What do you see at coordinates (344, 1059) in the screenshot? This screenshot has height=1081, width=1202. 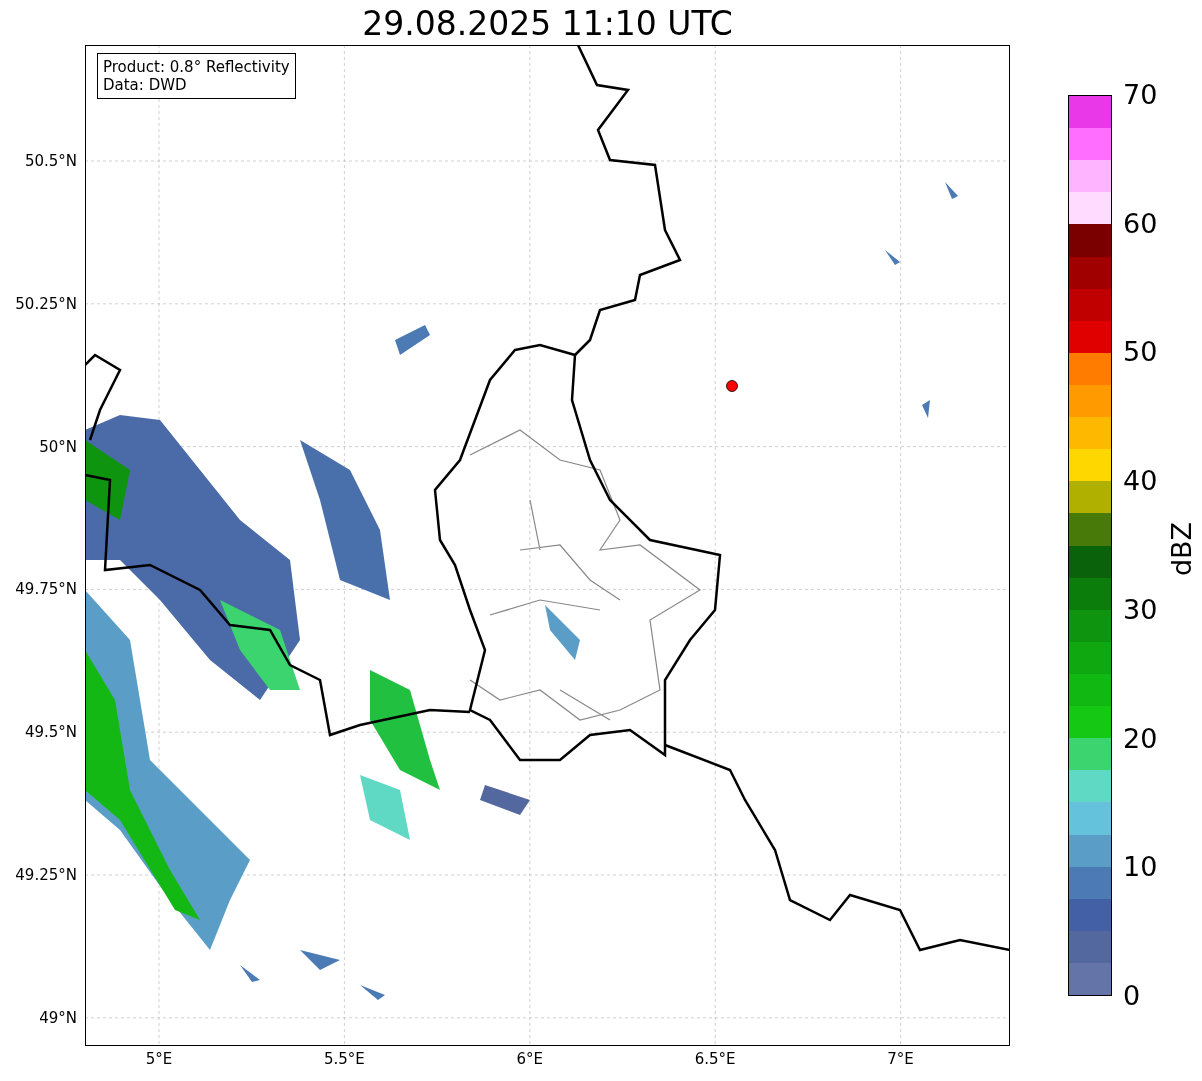 I see `longitude-tick-label: 5.5°E` at bounding box center [344, 1059].